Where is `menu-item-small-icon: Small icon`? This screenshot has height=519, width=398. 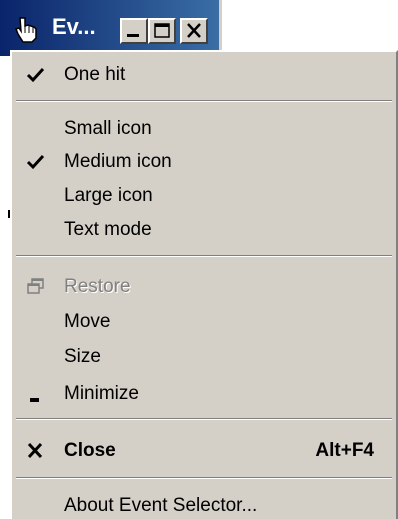 menu-item-small-icon: Small icon is located at coordinates (204, 129).